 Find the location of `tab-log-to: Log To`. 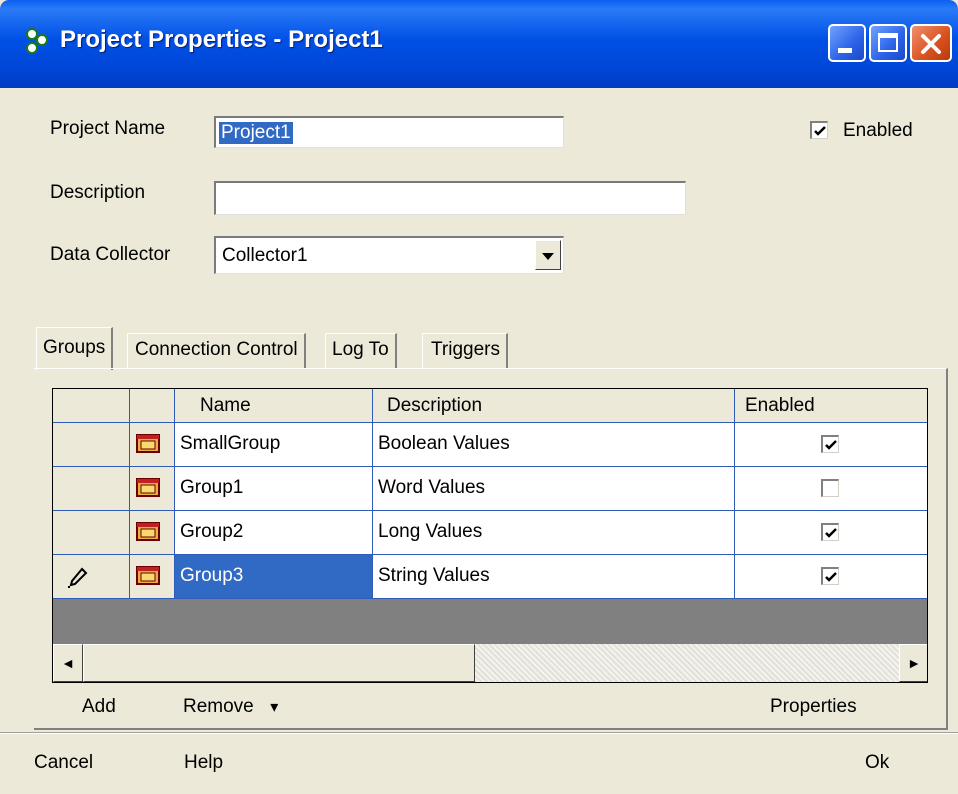

tab-log-to: Log To is located at coordinates (361, 350).